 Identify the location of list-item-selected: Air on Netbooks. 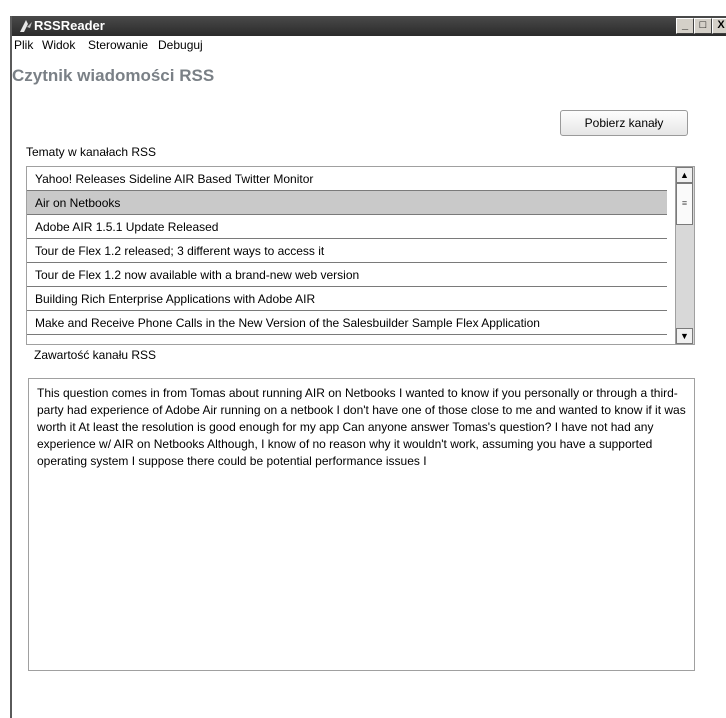
(347, 203).